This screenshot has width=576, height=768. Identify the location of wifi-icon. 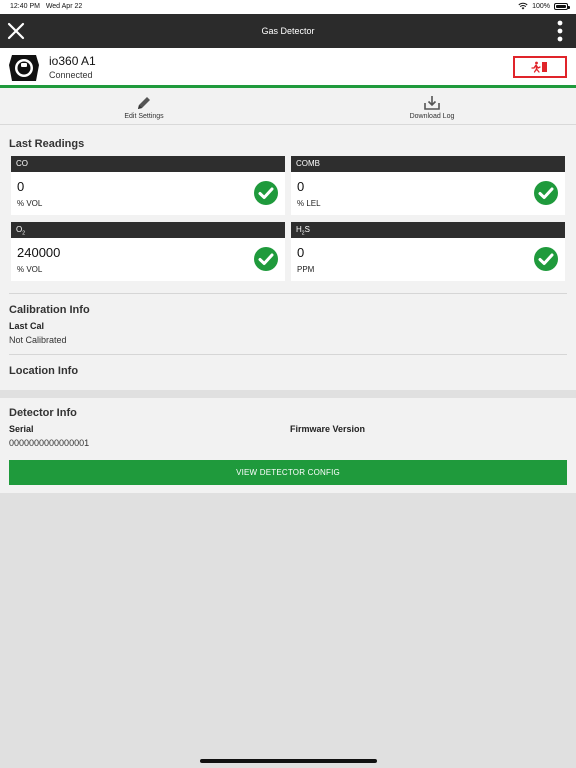
(523, 6).